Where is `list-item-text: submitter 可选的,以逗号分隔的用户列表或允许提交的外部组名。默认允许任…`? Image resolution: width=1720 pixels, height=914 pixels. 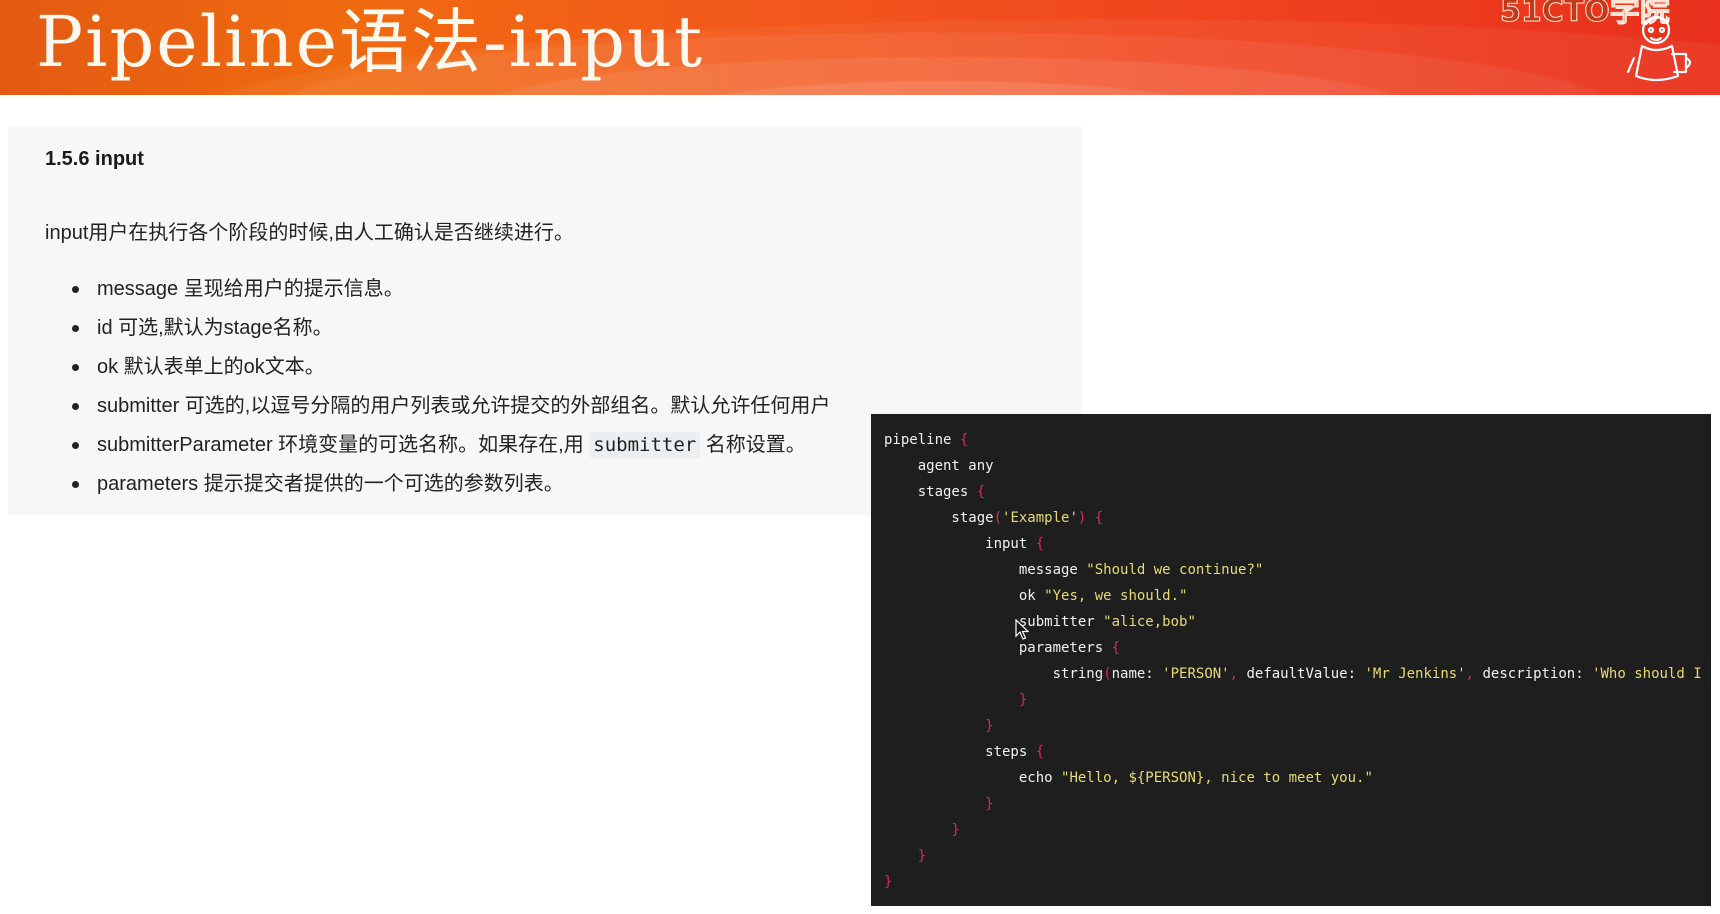
list-item-text: submitter 可选的,以逗号分隔的用户列表或允许提交的外部组名。默认允许任… is located at coordinates (464, 406).